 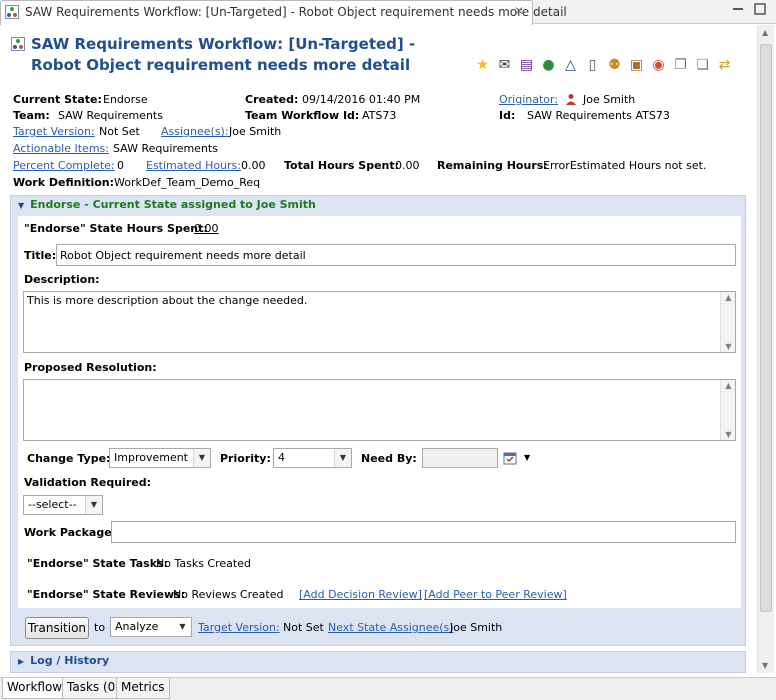 What do you see at coordinates (255, 131) in the screenshot?
I see `assignees-value: Joe Smith` at bounding box center [255, 131].